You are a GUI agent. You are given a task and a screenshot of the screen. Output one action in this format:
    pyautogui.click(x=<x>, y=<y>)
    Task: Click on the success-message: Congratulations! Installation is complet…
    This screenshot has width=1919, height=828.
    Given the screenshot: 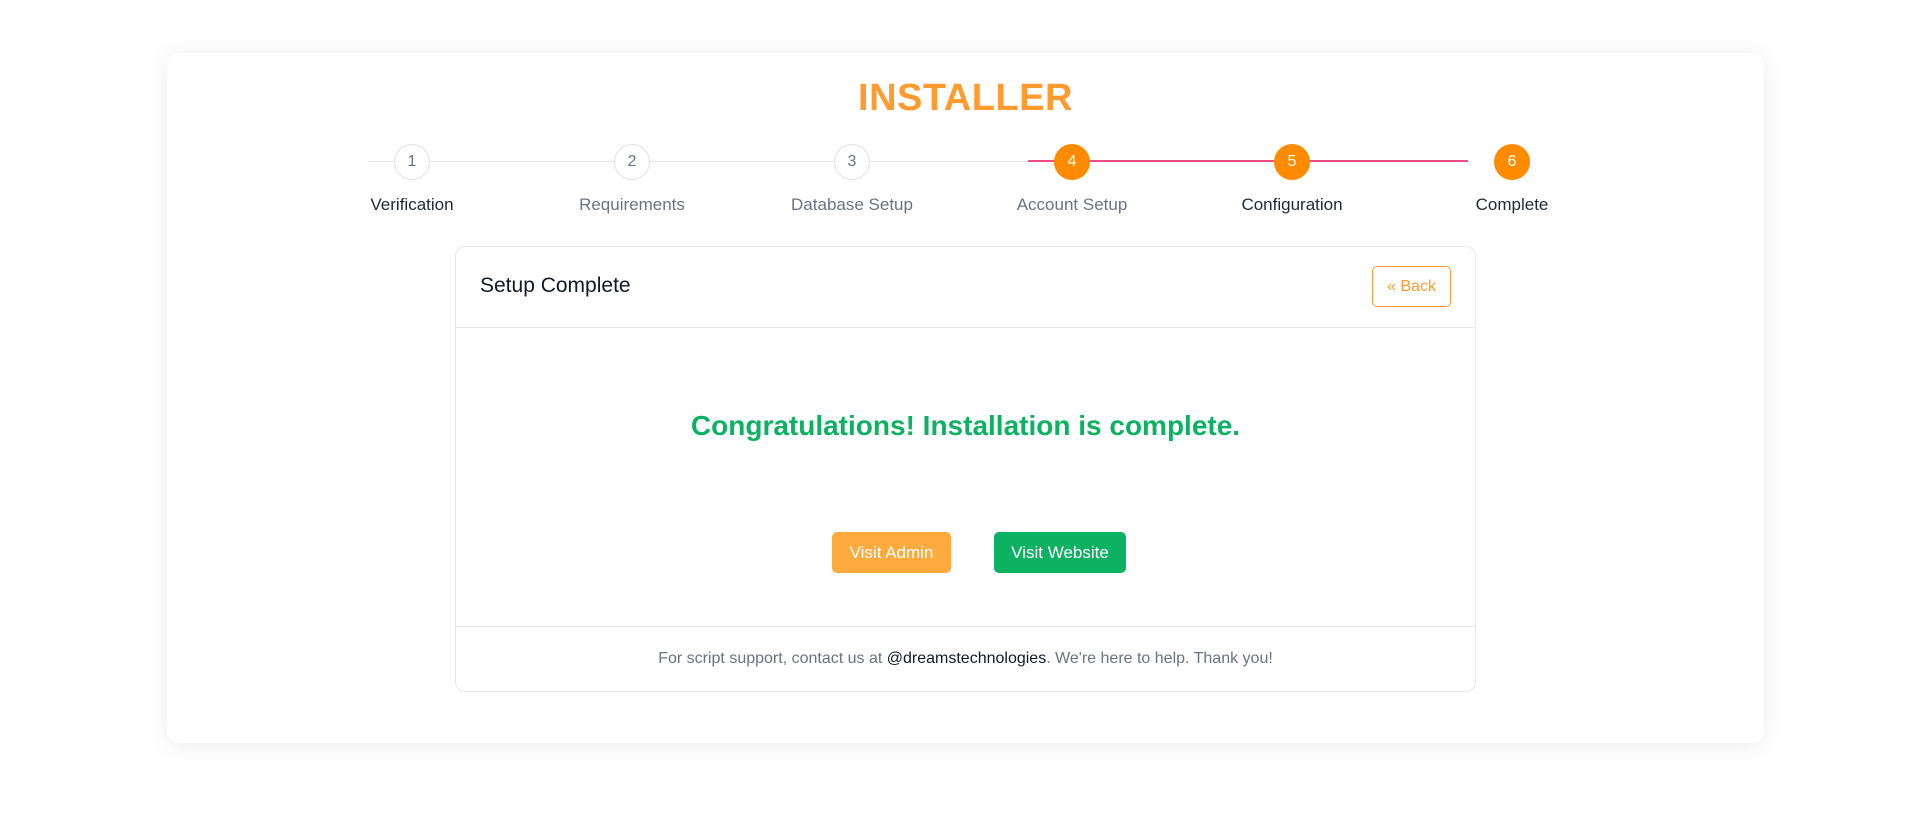 What is the action you would take?
    pyautogui.click(x=965, y=425)
    